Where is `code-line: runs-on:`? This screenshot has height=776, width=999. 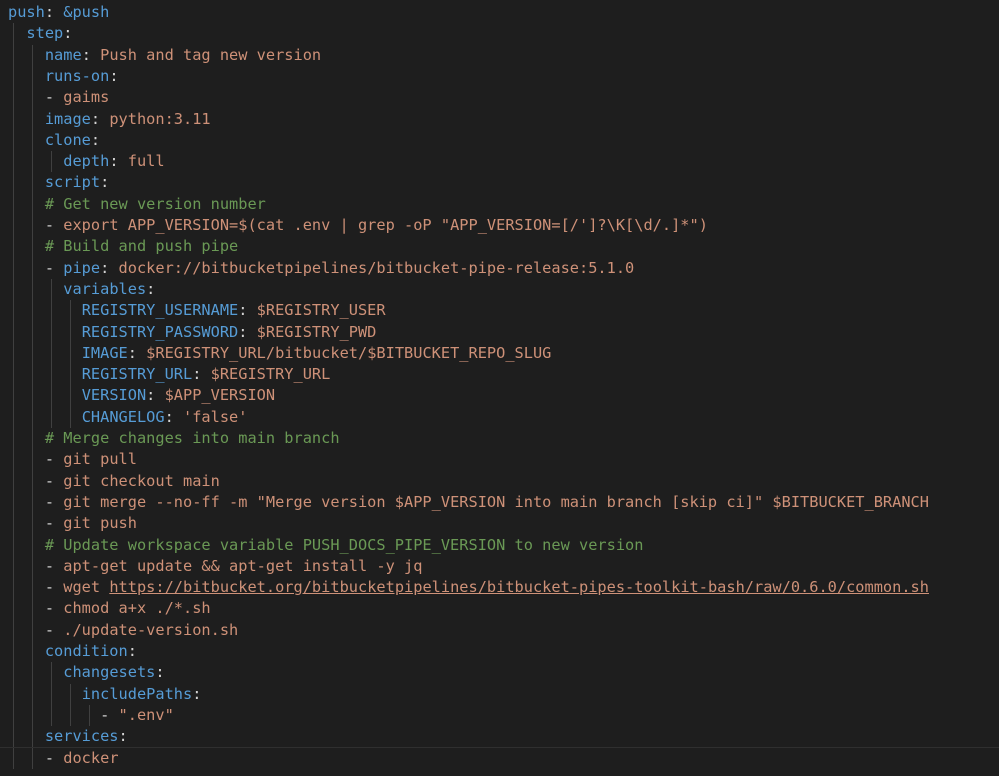
code-line: runs-on: is located at coordinates (63, 76).